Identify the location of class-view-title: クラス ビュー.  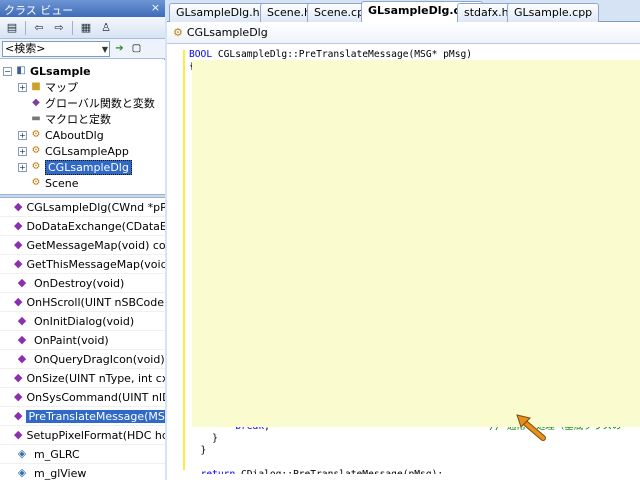
(39, 10).